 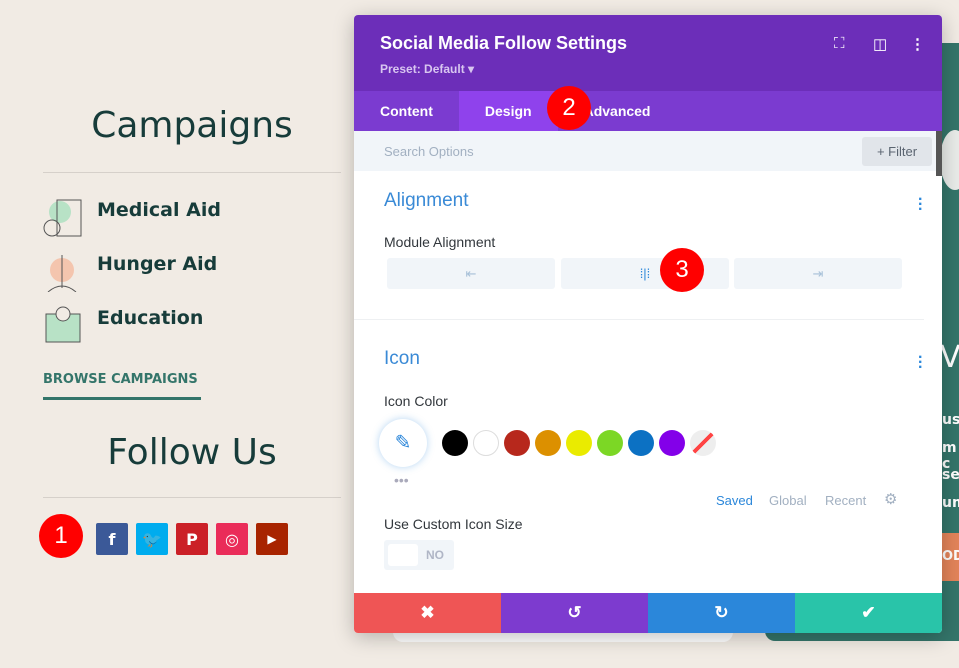 I want to click on plant-icon, so click(x=62, y=273).